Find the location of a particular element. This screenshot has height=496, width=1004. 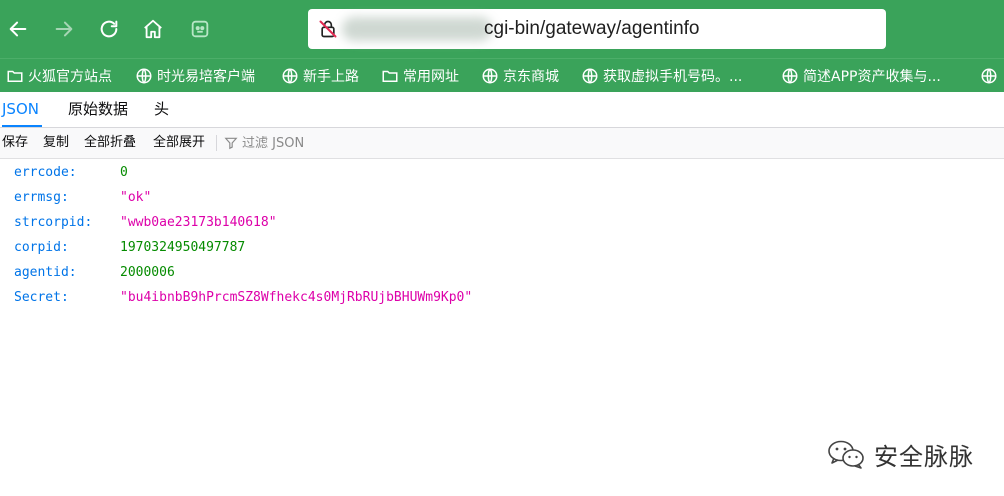

reload-icon is located at coordinates (109, 29).